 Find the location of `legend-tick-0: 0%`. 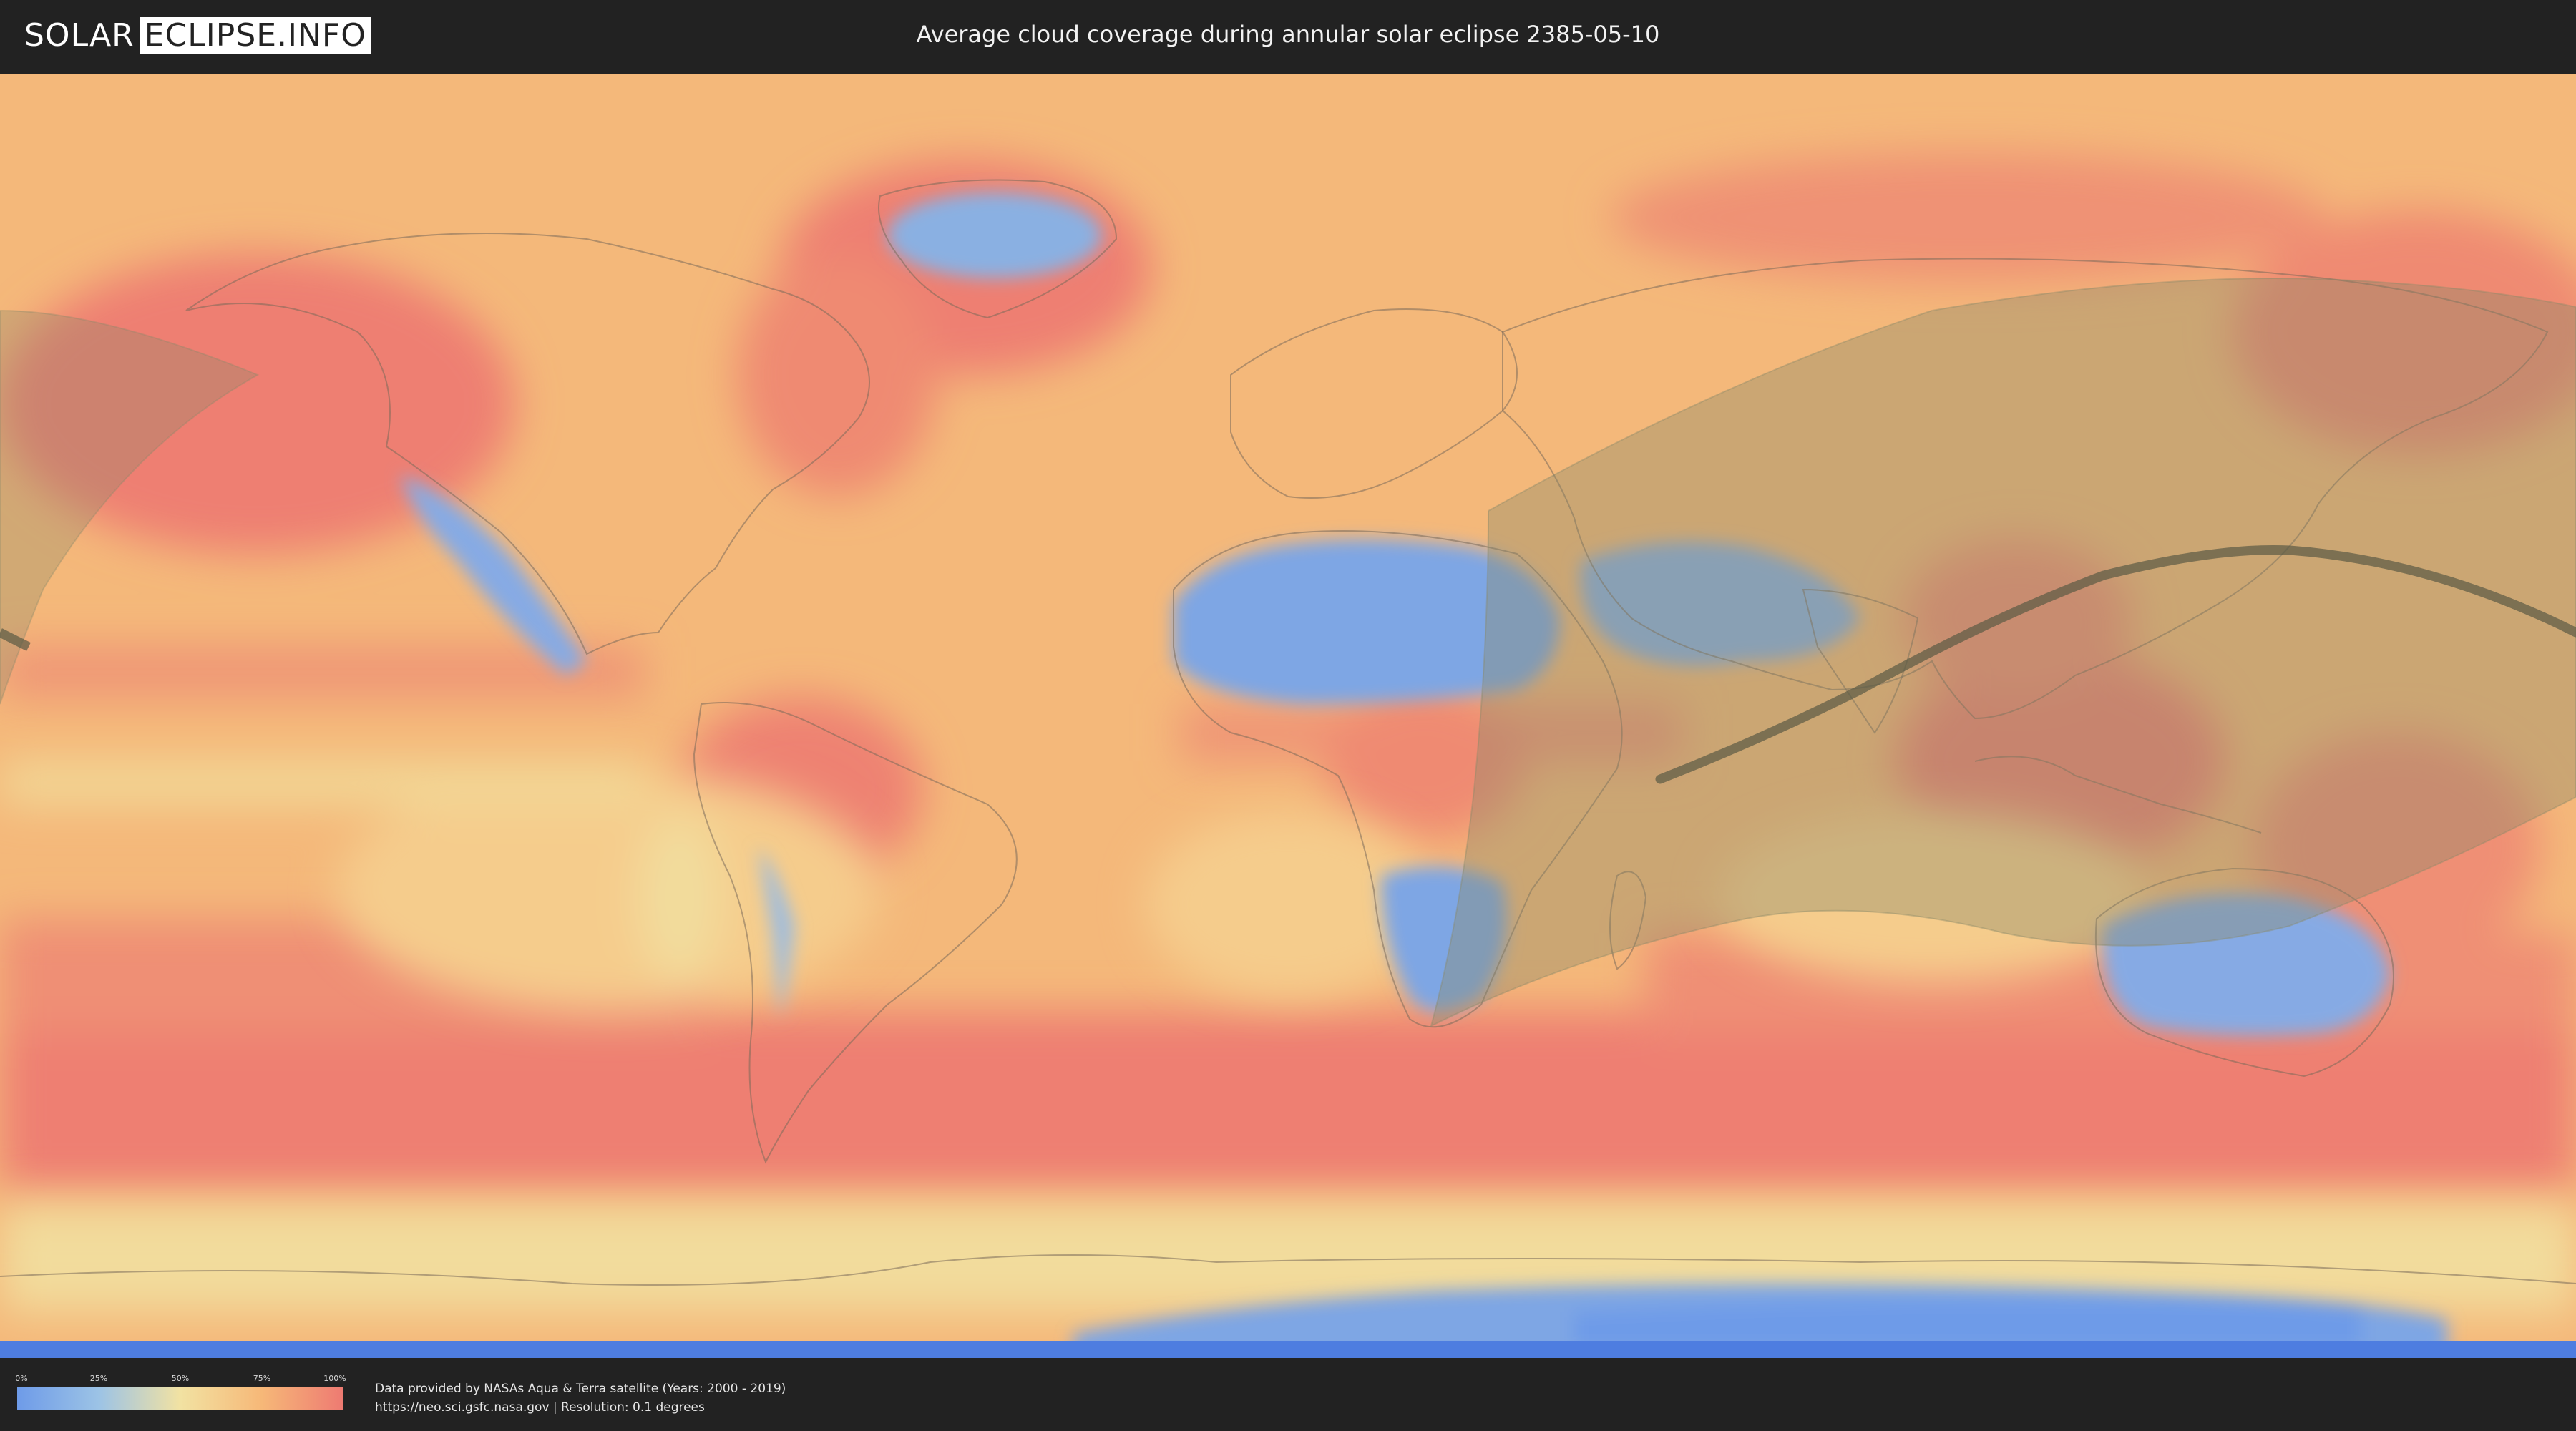

legend-tick-0: 0% is located at coordinates (21, 1378).